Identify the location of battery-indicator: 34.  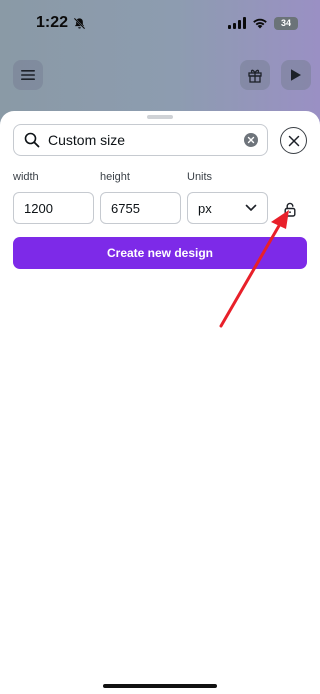
(286, 23).